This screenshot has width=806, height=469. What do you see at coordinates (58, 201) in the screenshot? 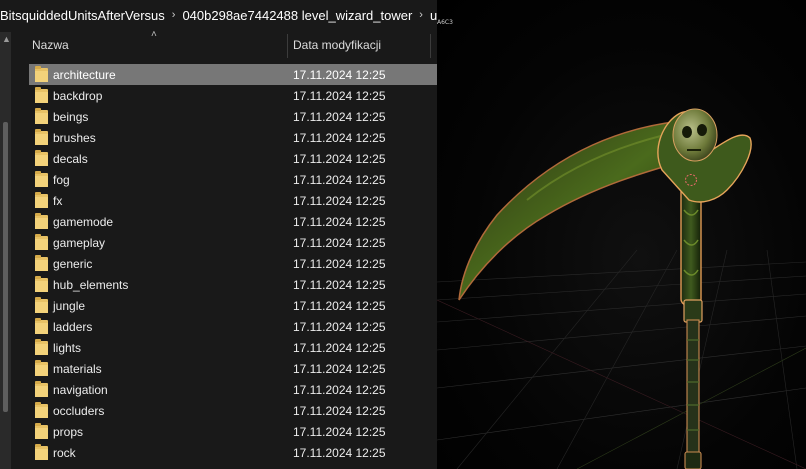
I see `folder-name: fx` at bounding box center [58, 201].